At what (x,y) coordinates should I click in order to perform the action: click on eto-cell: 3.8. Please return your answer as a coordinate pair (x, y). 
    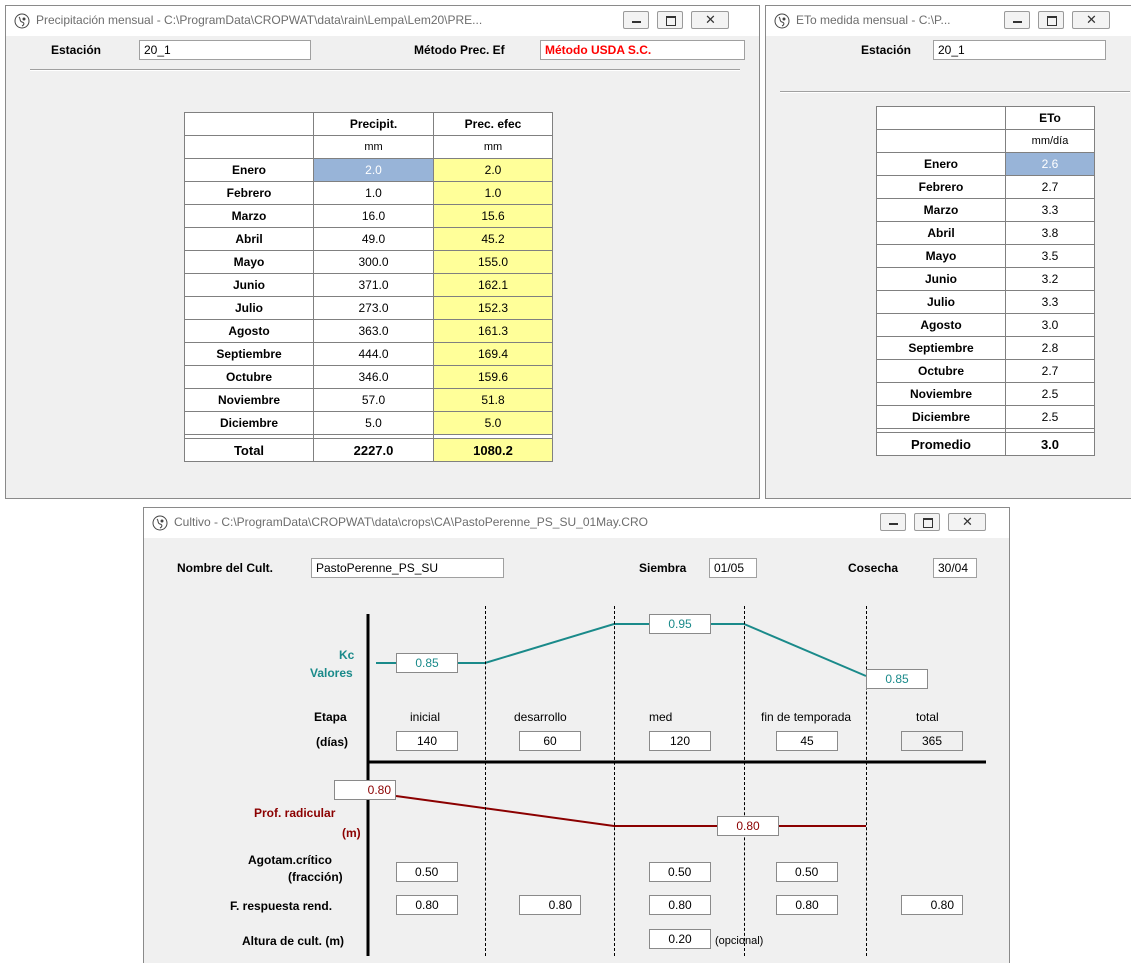
    Looking at the image, I should click on (1050, 233).